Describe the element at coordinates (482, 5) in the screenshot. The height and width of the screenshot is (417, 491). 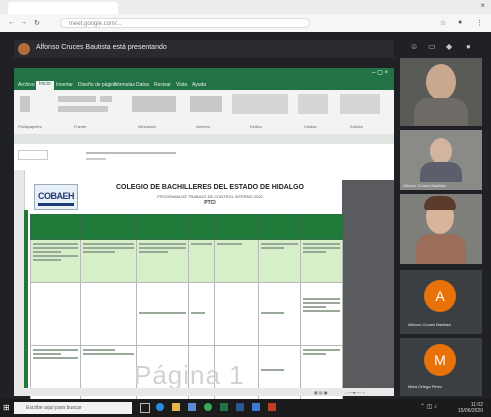
I see `close-window-icon: ×` at that location.